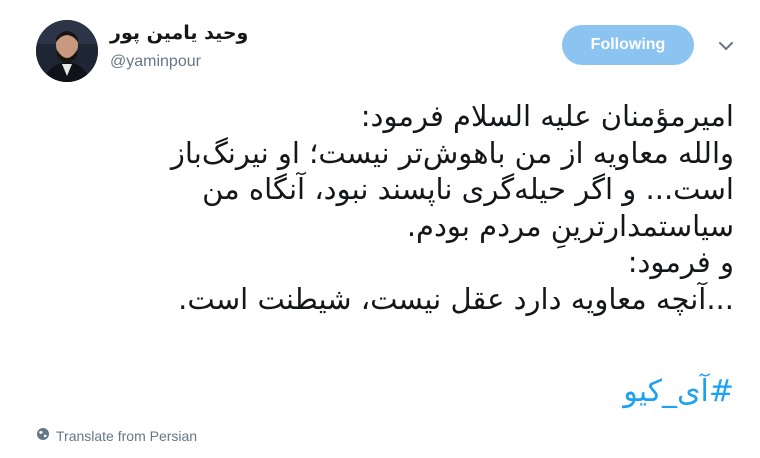 The image size is (760, 458). I want to click on hashtag-link: #آی_کیو, so click(678, 391).